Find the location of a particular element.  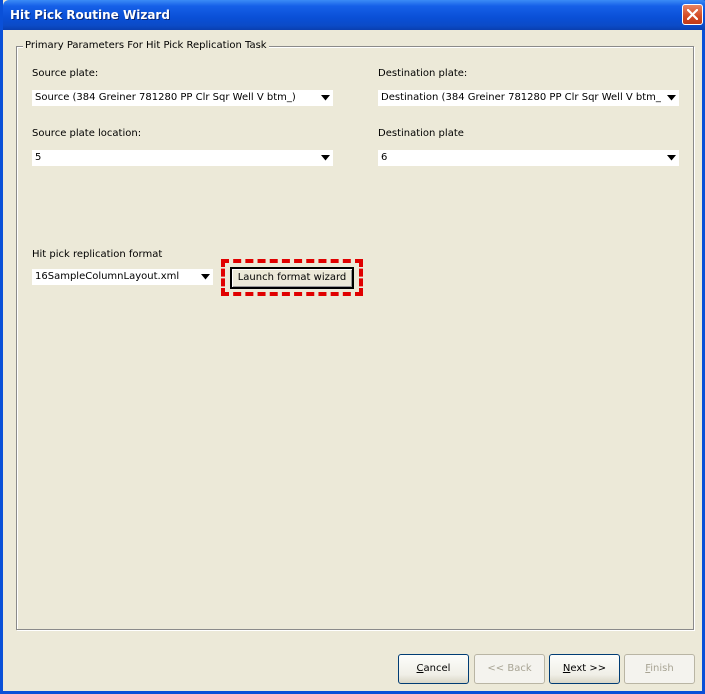

destination-plate-dropdown-button is located at coordinates (671, 98).